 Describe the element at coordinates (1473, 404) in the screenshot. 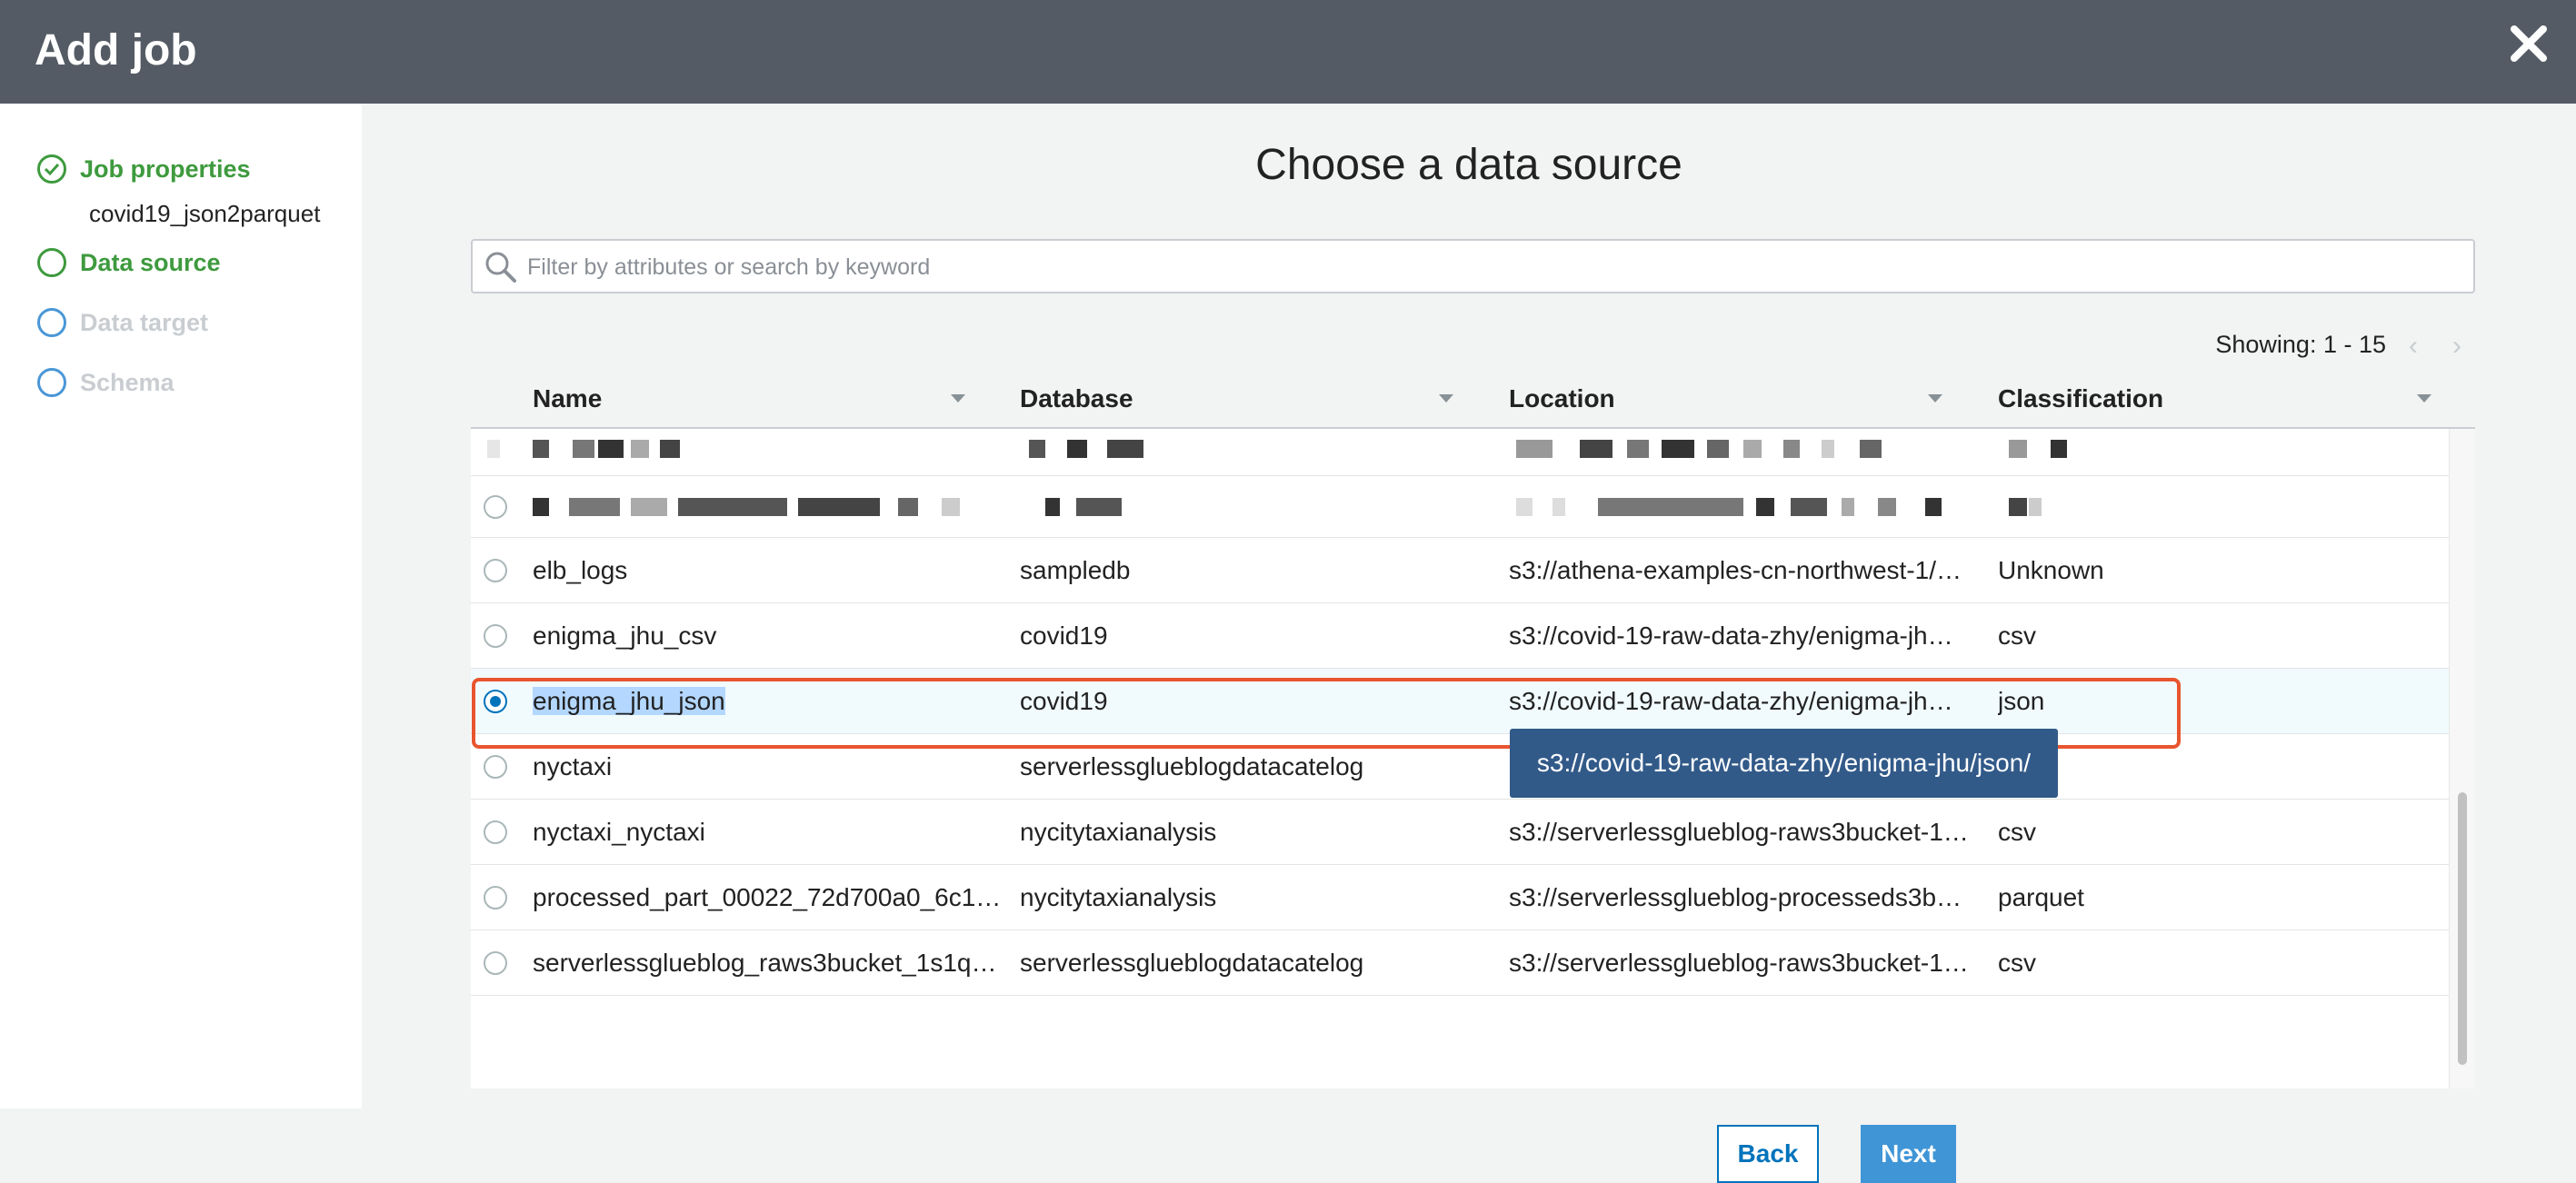

I see `table-header: Name Database Location Classification` at that location.